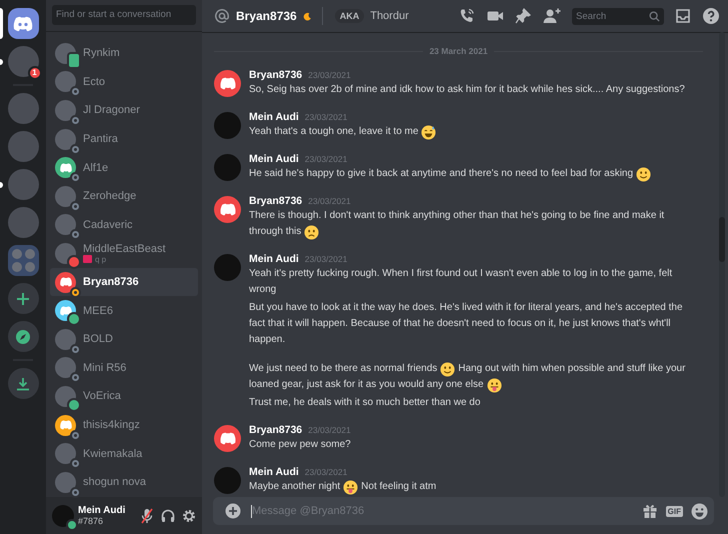 This screenshot has height=534, width=728. Describe the element at coordinates (650, 511) in the screenshot. I see `gift-icon` at that location.